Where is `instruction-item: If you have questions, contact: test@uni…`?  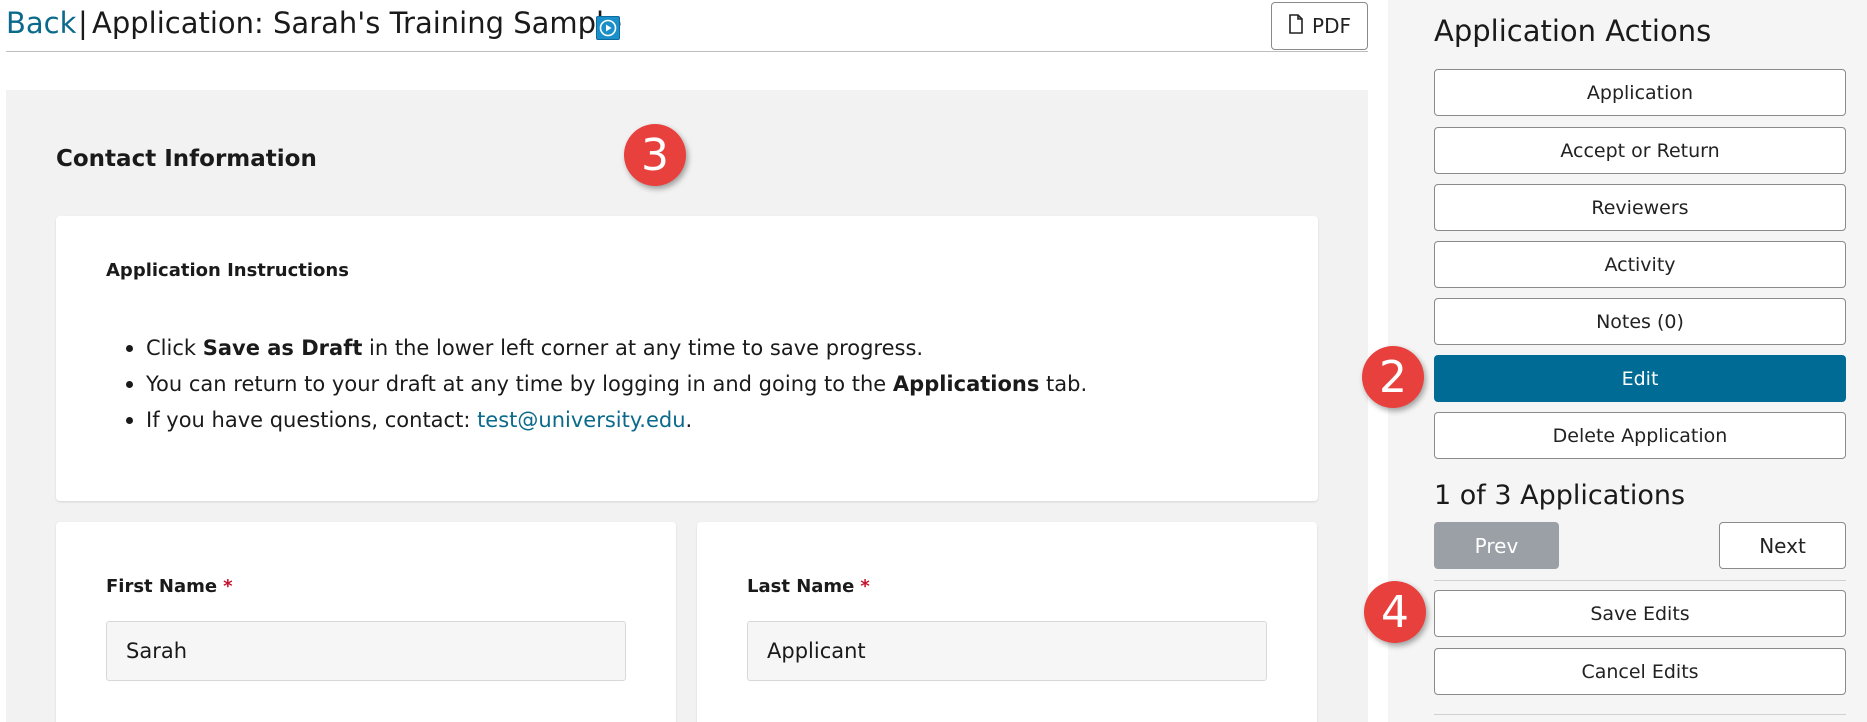 instruction-item: If you have questions, contact: test@uni… is located at coordinates (596, 420).